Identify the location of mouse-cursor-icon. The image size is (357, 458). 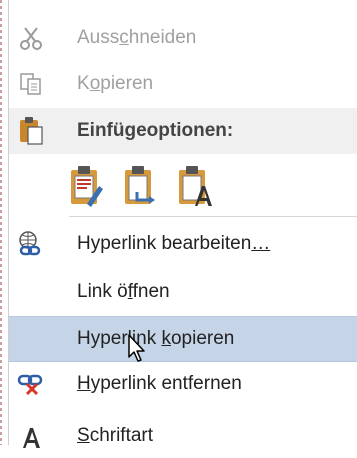
(138, 348).